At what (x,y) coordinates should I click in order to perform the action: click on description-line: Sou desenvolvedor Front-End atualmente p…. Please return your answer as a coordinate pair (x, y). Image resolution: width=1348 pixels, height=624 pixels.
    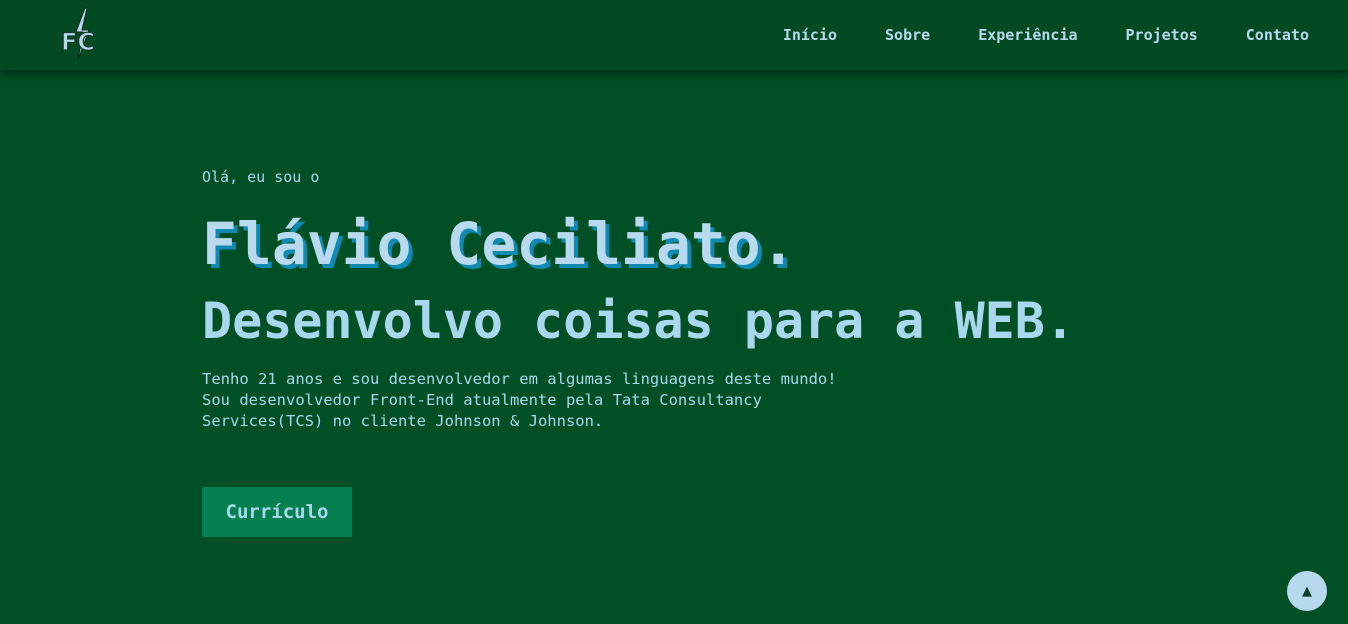
    Looking at the image, I should click on (482, 400).